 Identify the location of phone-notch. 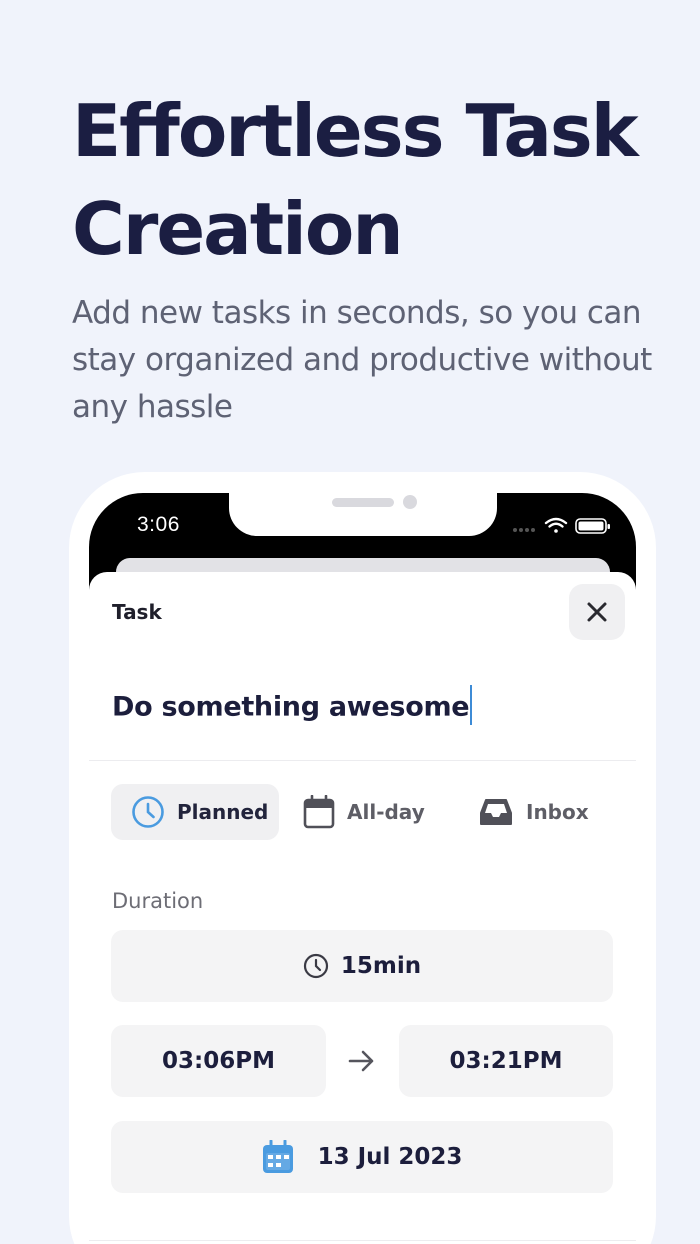
(363, 513).